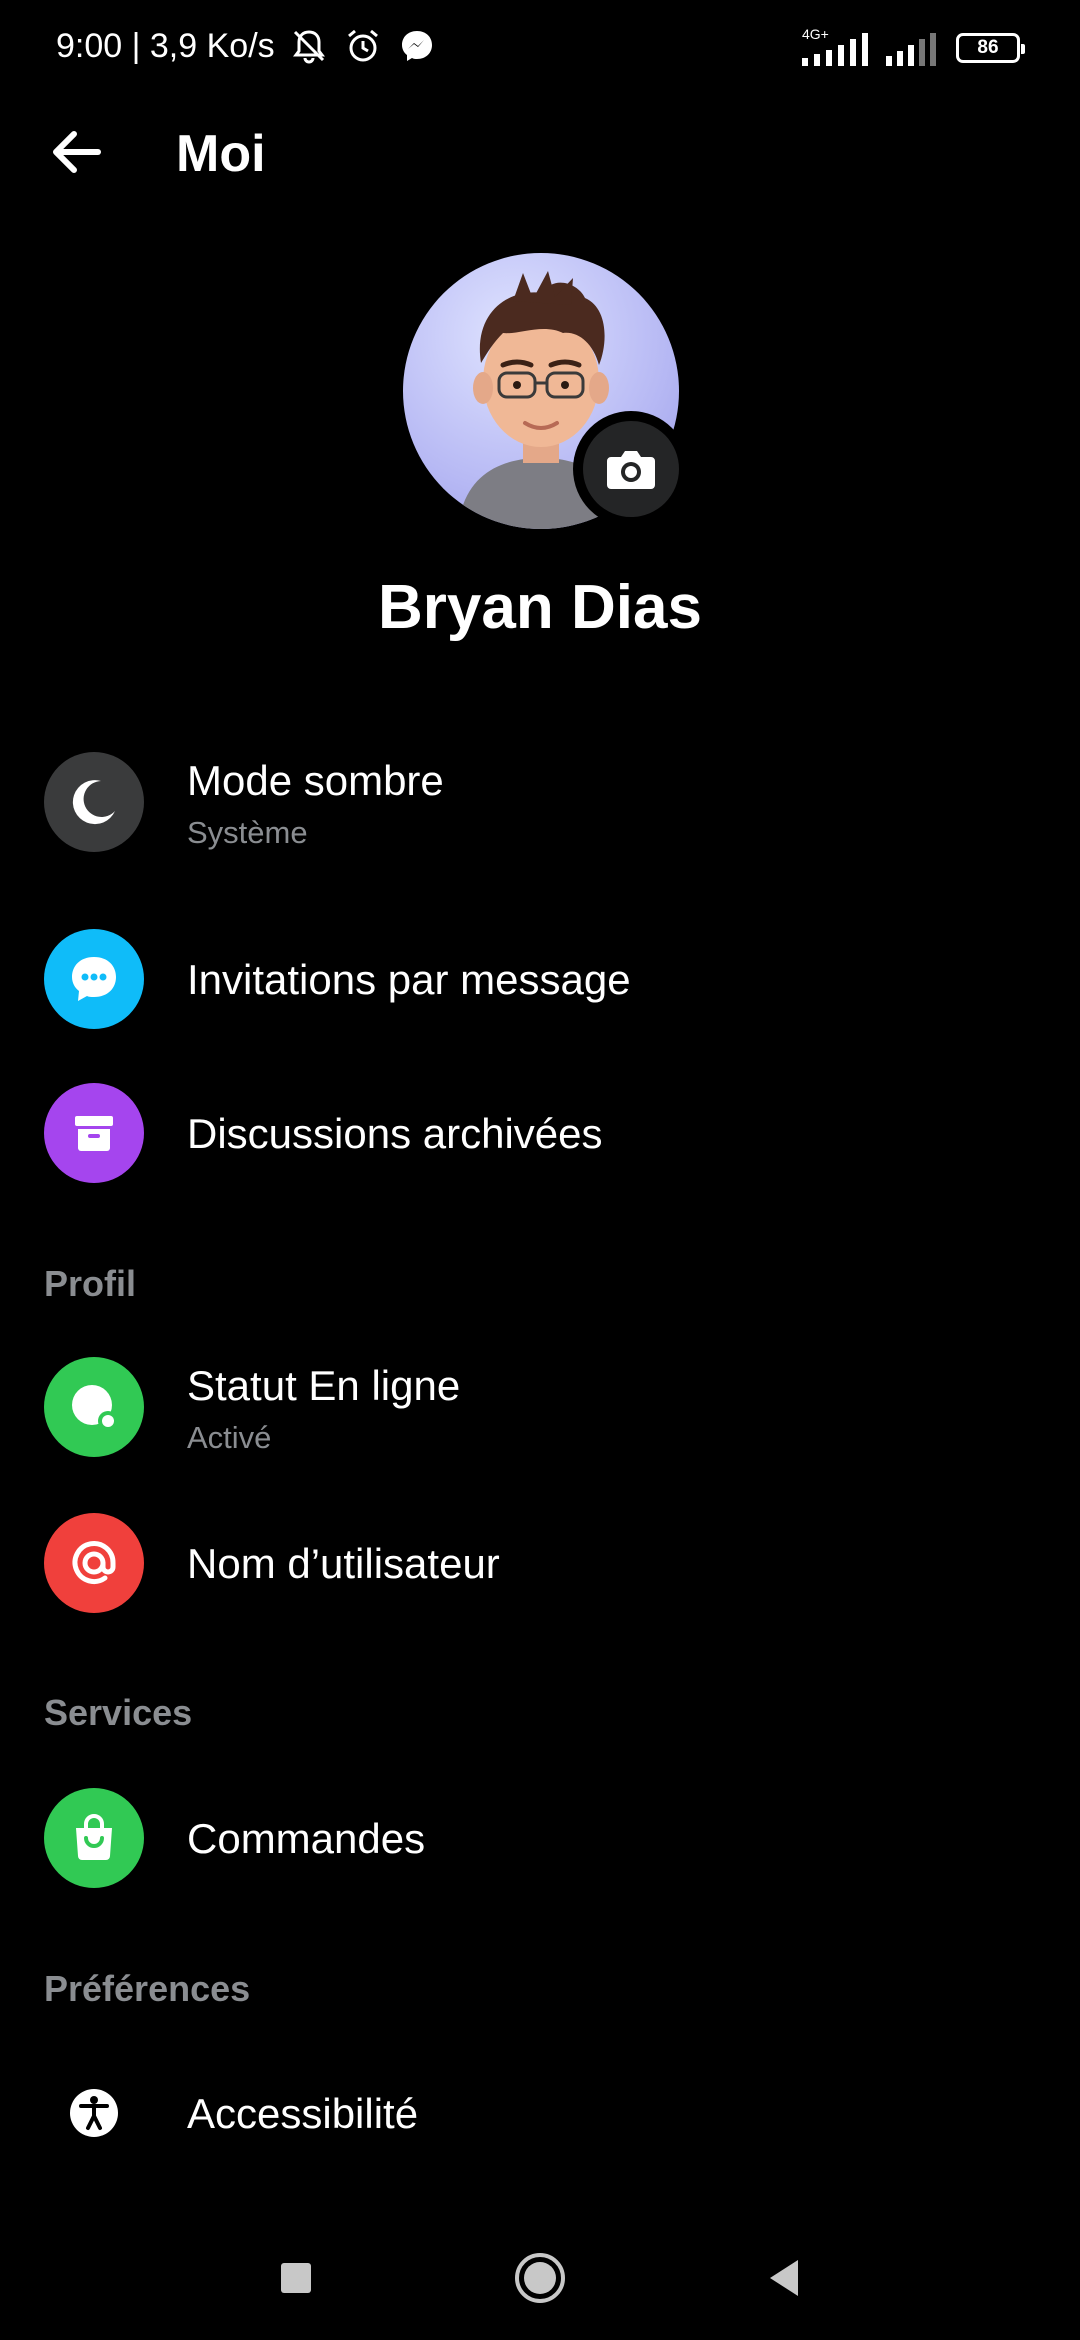 This screenshot has width=1080, height=2340. Describe the element at coordinates (835, 47) in the screenshot. I see `cellular-signal-1: 4G+` at that location.